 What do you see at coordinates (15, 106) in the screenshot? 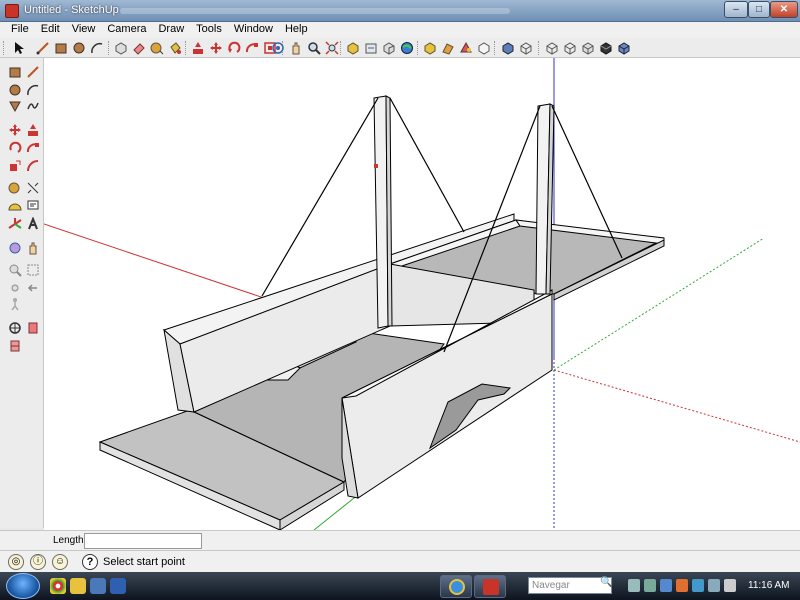
I see `polygon-icon` at bounding box center [15, 106].